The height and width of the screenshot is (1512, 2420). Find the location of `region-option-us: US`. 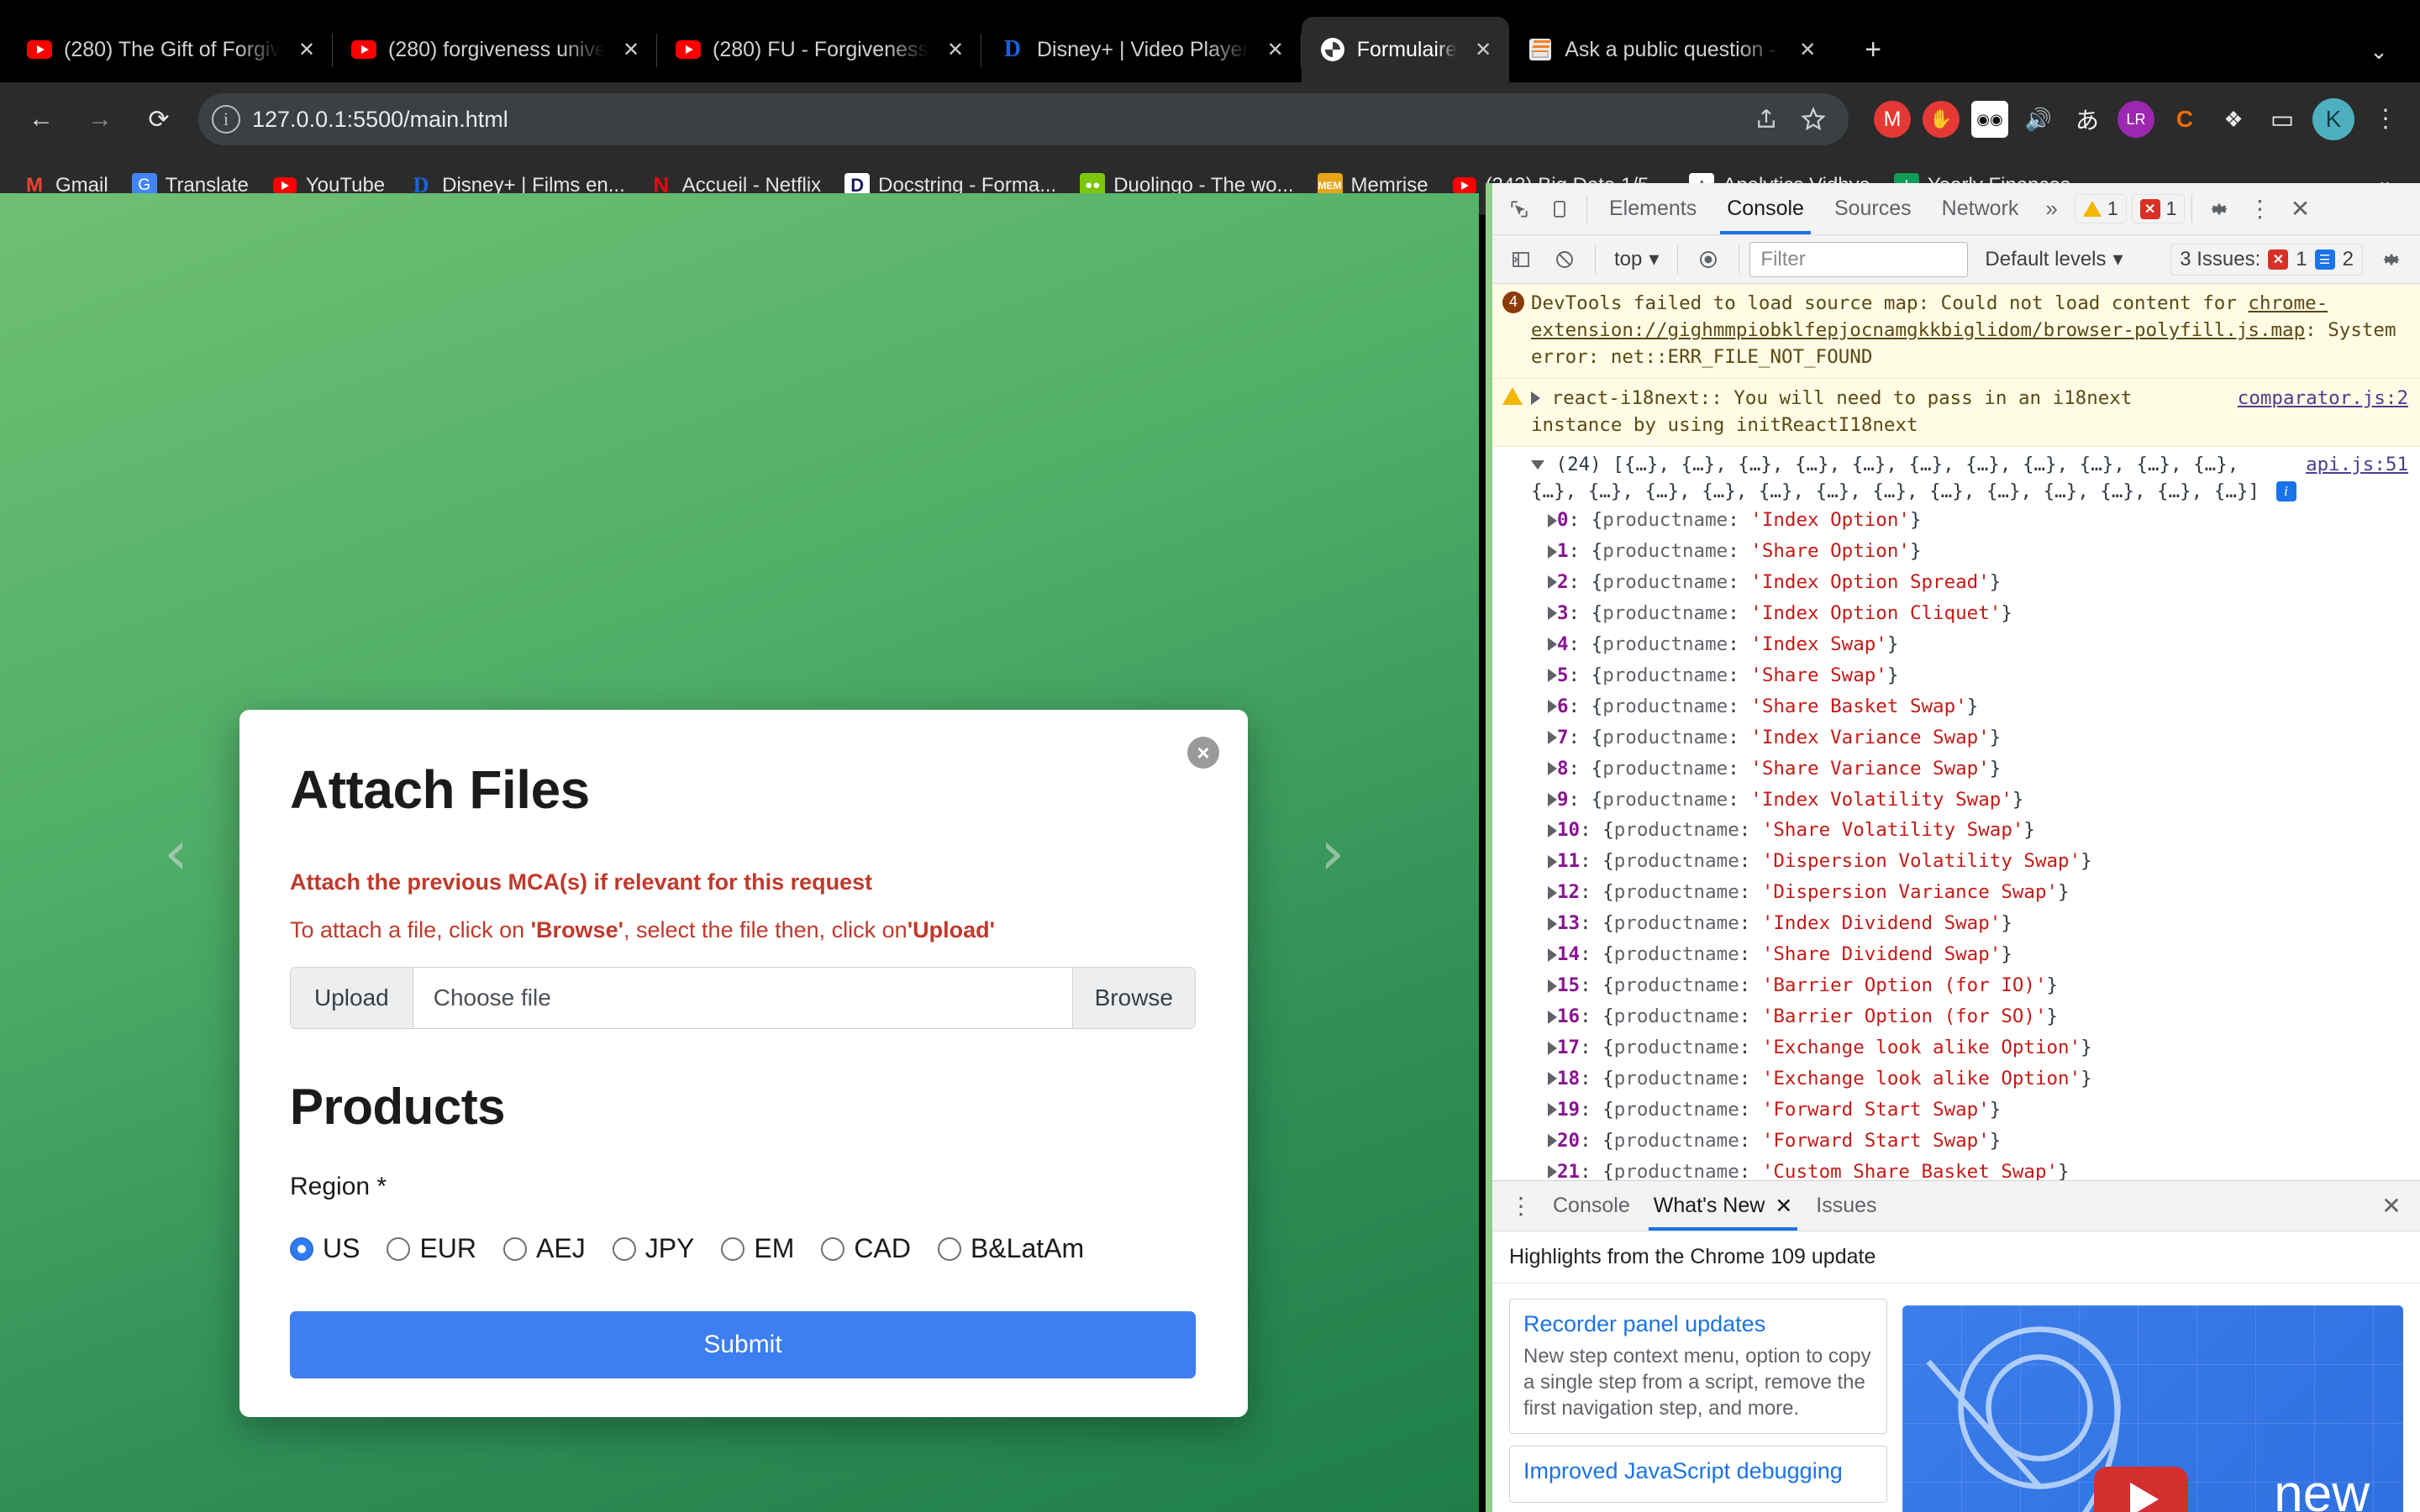

region-option-us: US is located at coordinates (325, 1248).